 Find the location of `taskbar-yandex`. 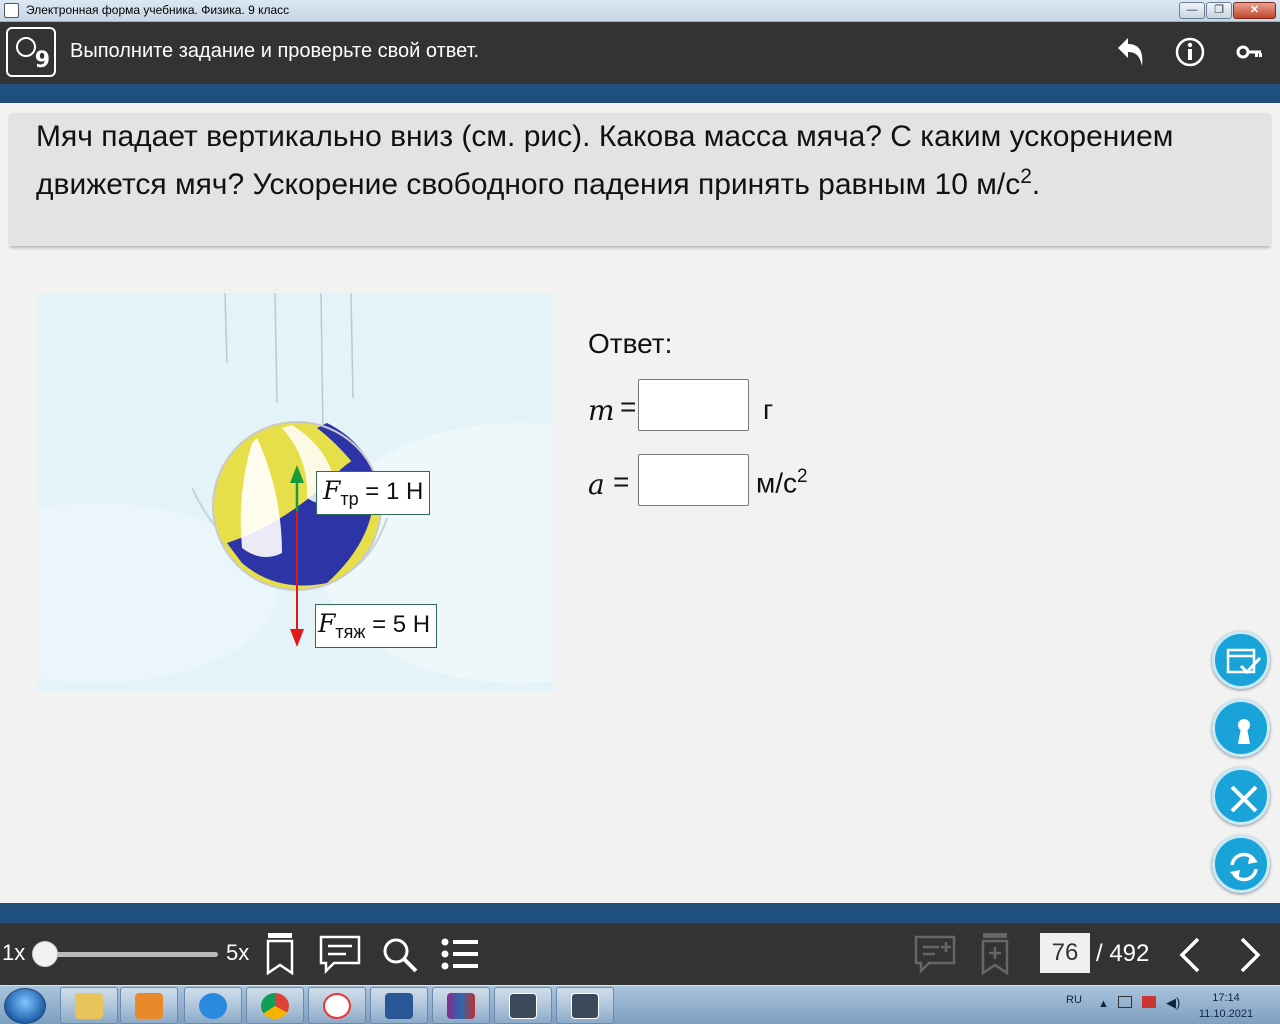

taskbar-yandex is located at coordinates (337, 1005).